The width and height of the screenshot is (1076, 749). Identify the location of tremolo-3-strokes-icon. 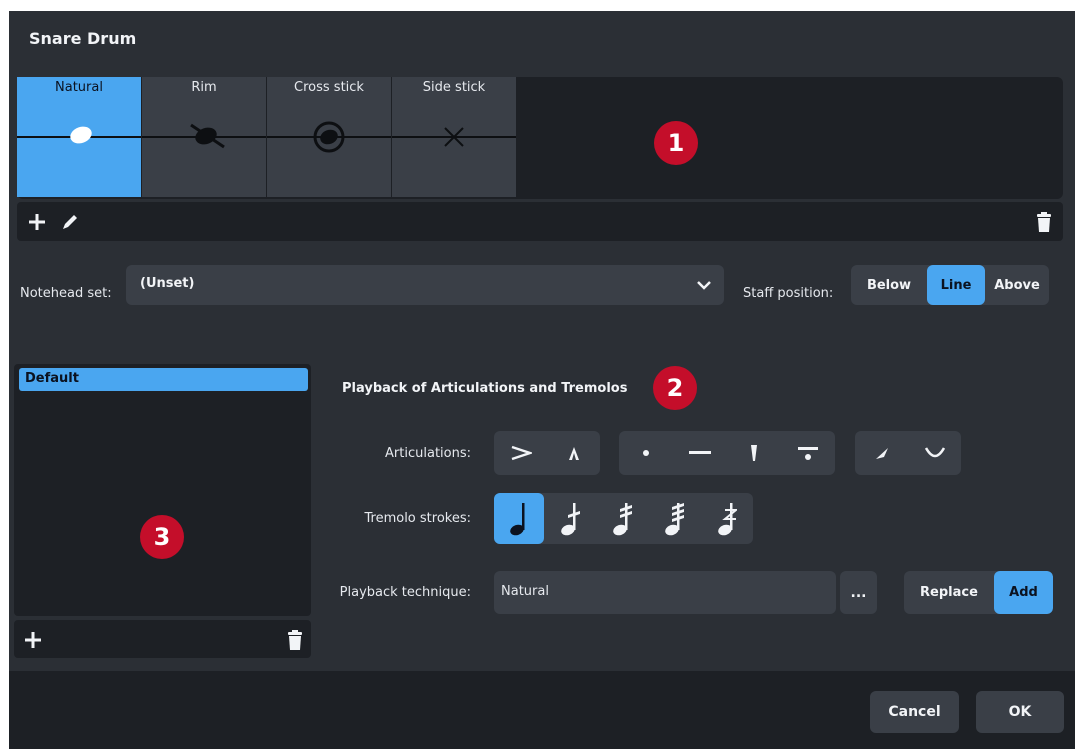
(674, 518).